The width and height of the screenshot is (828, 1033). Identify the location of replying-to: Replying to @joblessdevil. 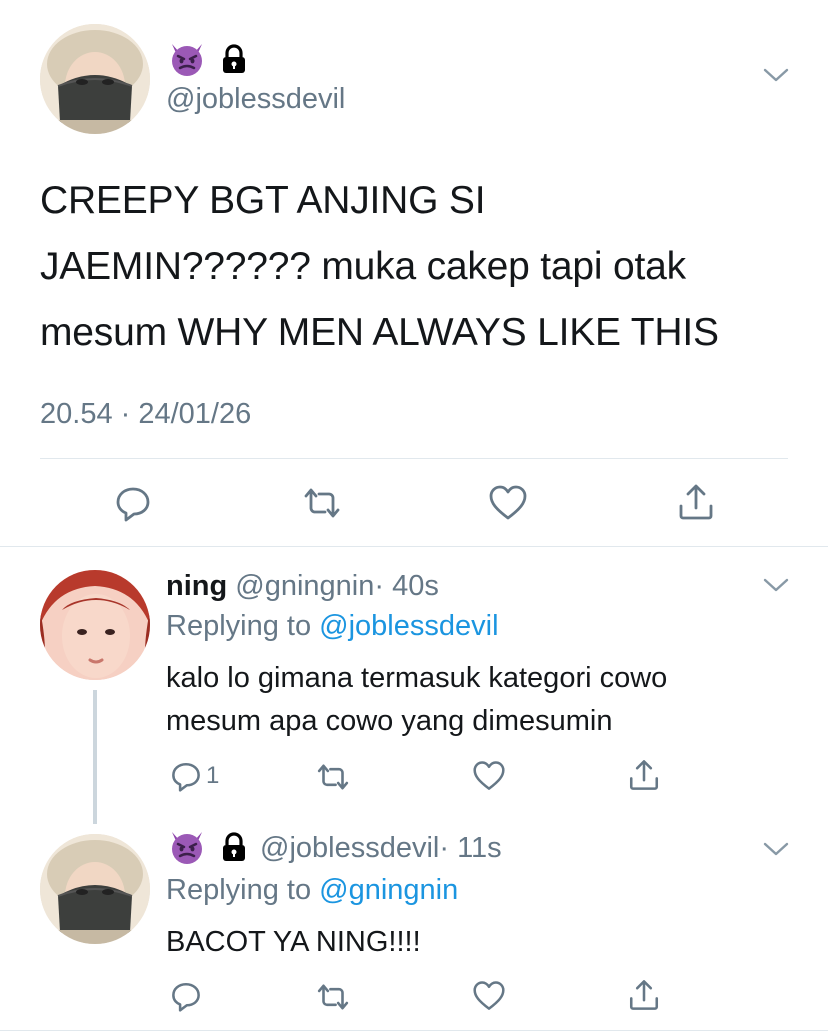
(332, 626).